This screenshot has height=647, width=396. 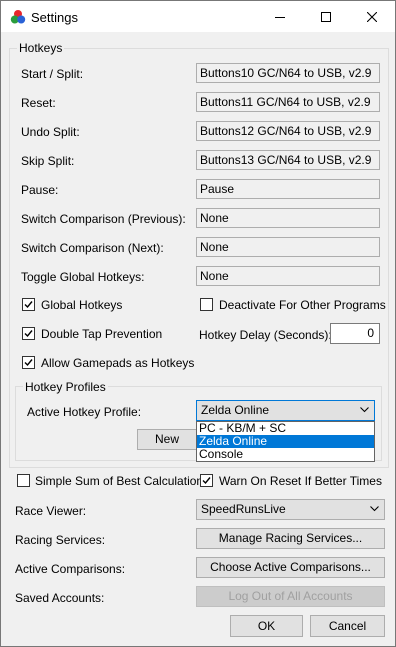 What do you see at coordinates (302, 305) in the screenshot?
I see `deactivate-other-label: Deactivate For Other Programs` at bounding box center [302, 305].